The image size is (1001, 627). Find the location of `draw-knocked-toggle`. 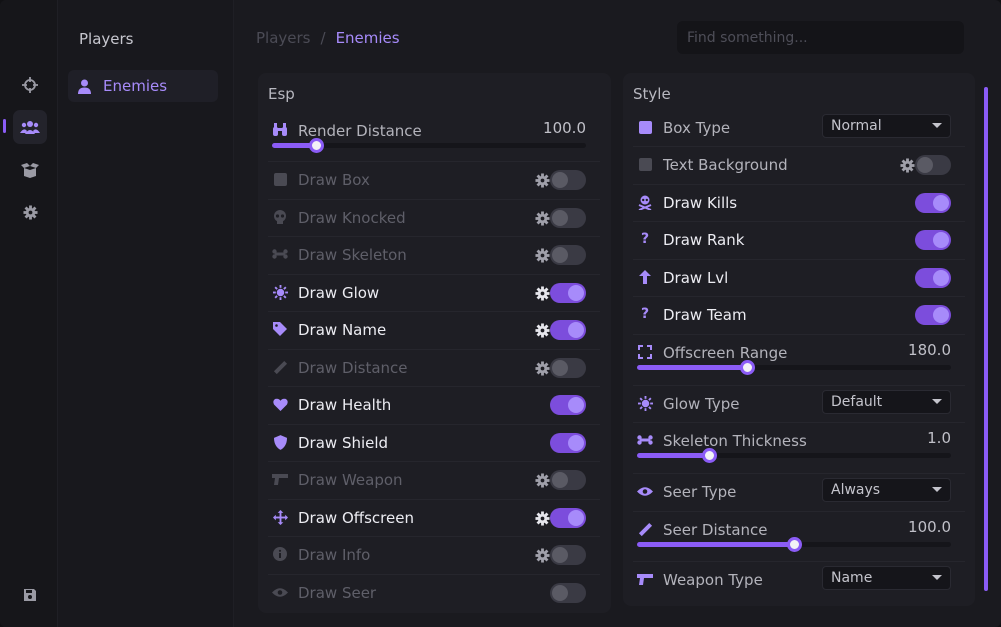

draw-knocked-toggle is located at coordinates (568, 218).